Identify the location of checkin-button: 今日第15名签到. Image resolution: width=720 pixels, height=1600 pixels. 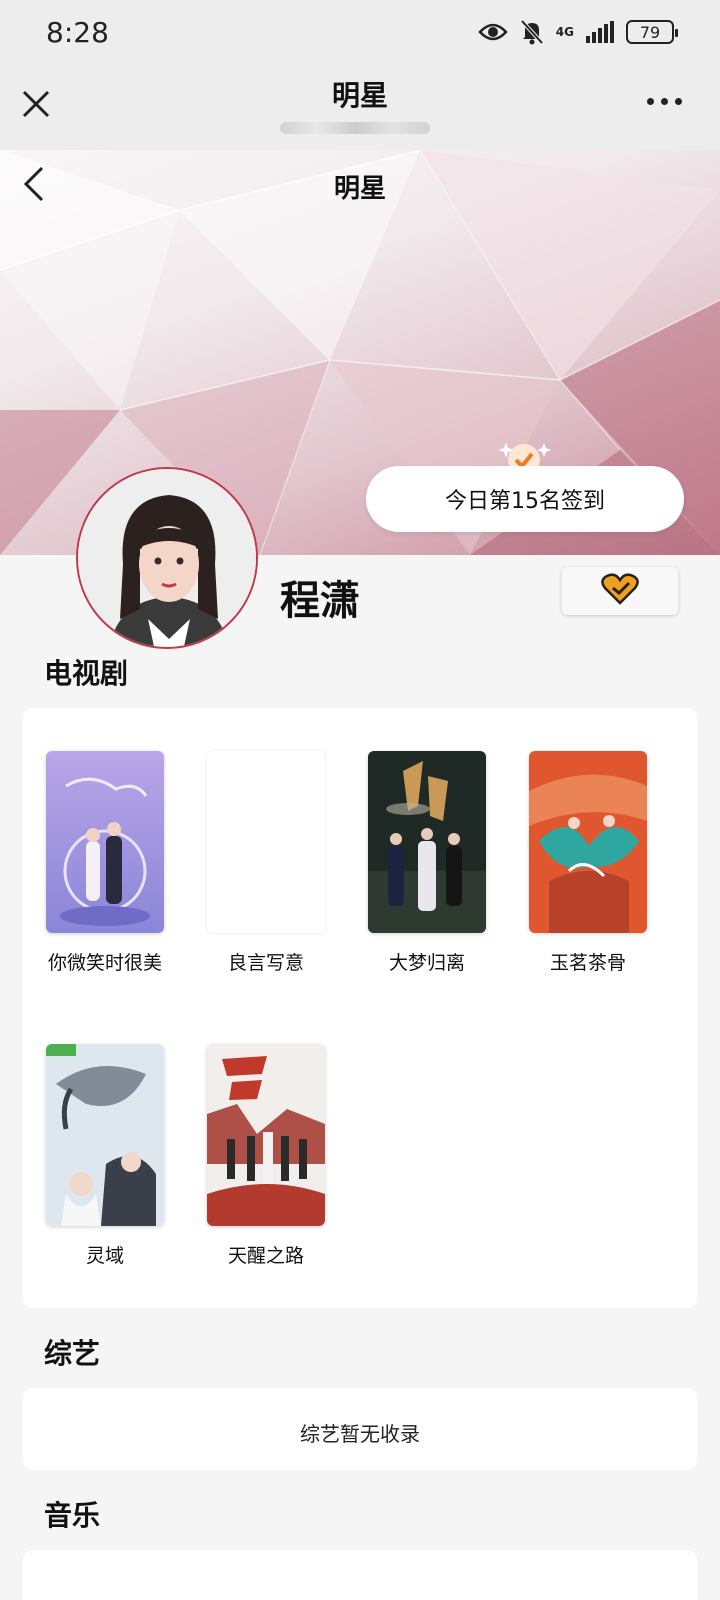
(525, 499).